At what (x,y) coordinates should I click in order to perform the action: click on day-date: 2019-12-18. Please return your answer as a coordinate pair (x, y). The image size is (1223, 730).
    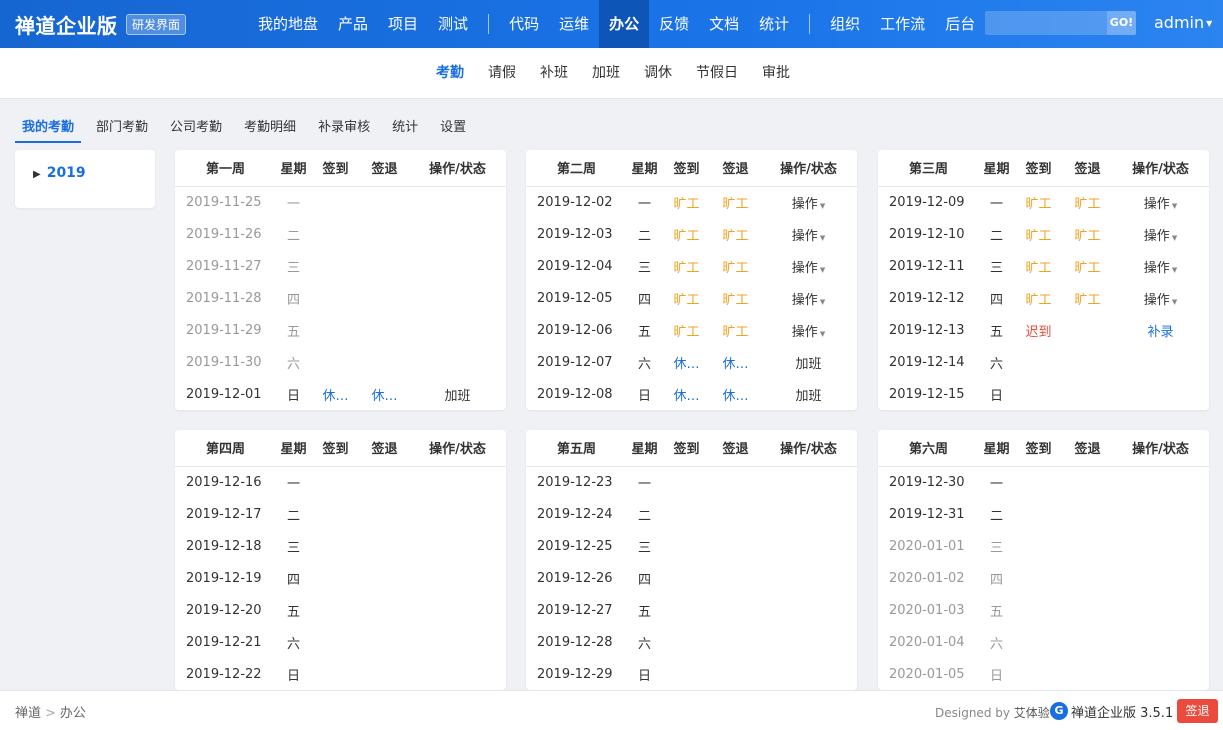
    Looking at the image, I should click on (224, 546).